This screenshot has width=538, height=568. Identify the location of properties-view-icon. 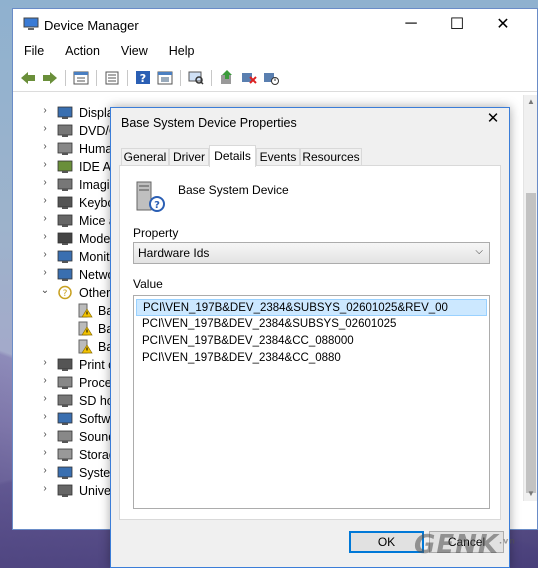
(81, 77).